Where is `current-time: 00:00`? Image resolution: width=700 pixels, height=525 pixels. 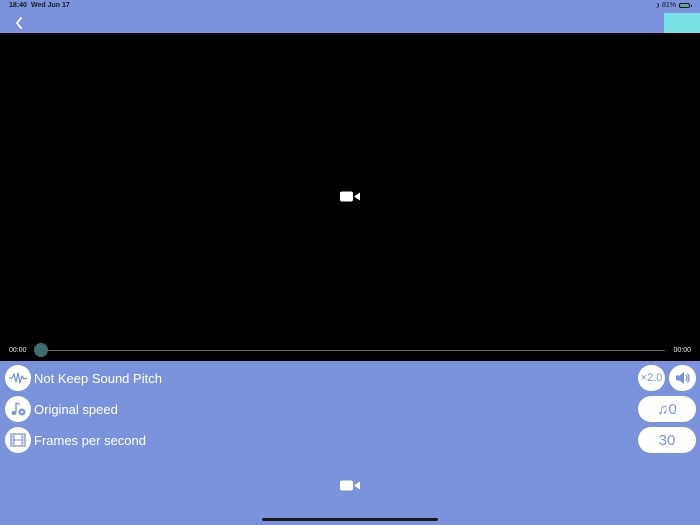 current-time: 00:00 is located at coordinates (18, 350).